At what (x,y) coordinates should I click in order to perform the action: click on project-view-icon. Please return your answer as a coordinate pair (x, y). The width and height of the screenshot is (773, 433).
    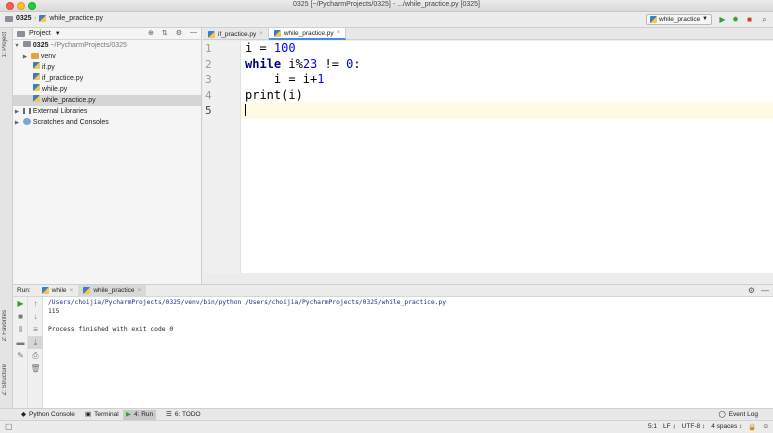
    Looking at the image, I should click on (21, 33).